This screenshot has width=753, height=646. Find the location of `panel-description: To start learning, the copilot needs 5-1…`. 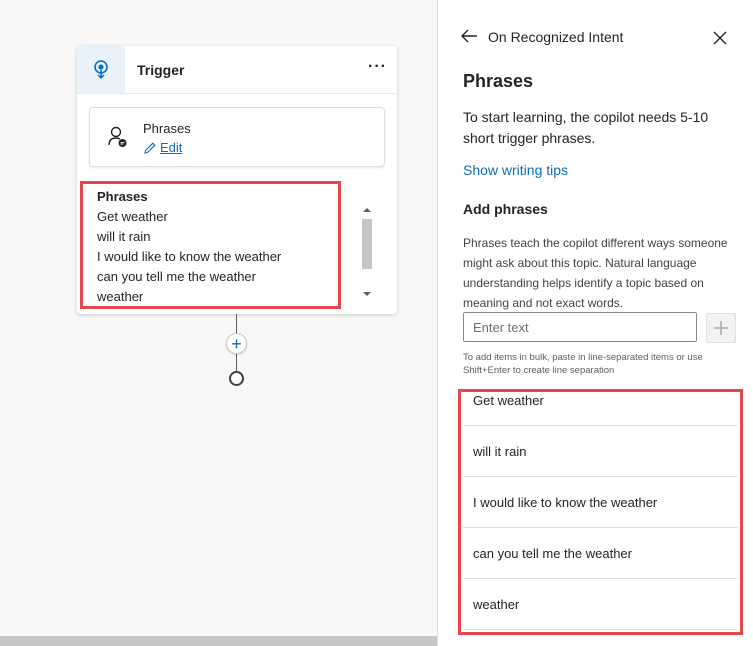

panel-description: To start learning, the copilot needs 5-1… is located at coordinates (586, 127).